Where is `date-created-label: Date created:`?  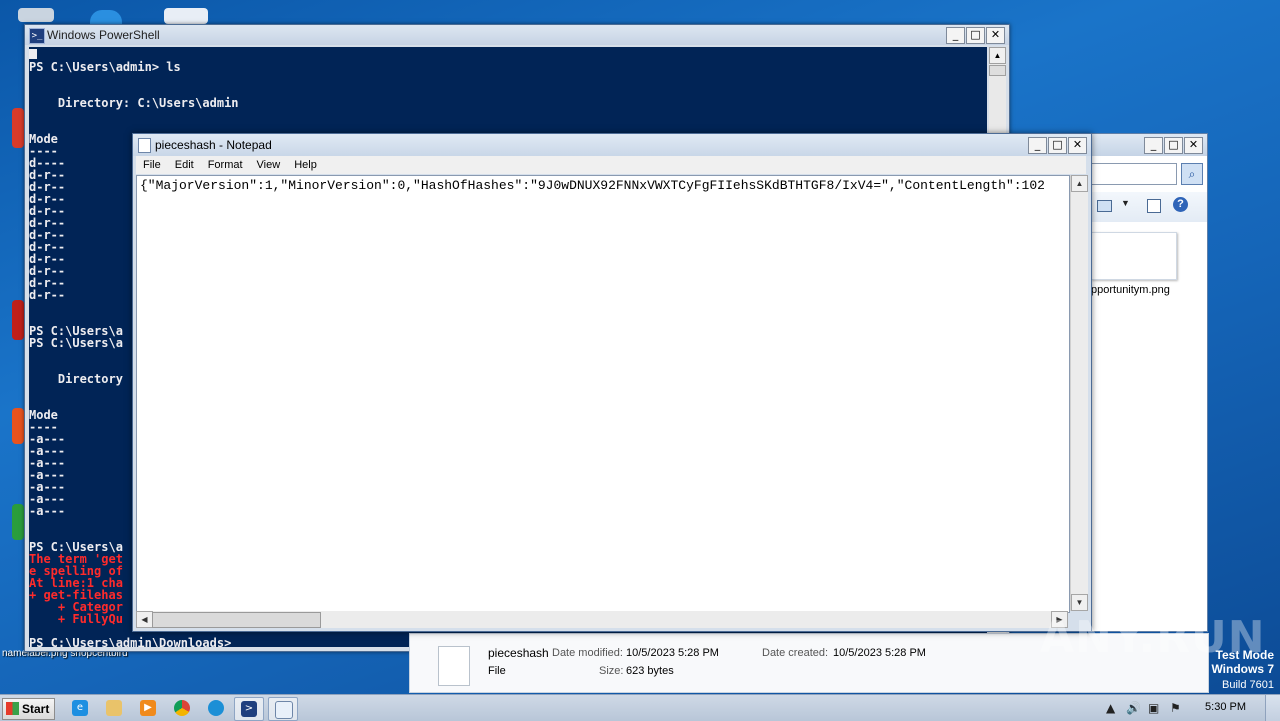 date-created-label: Date created: is located at coordinates (795, 653).